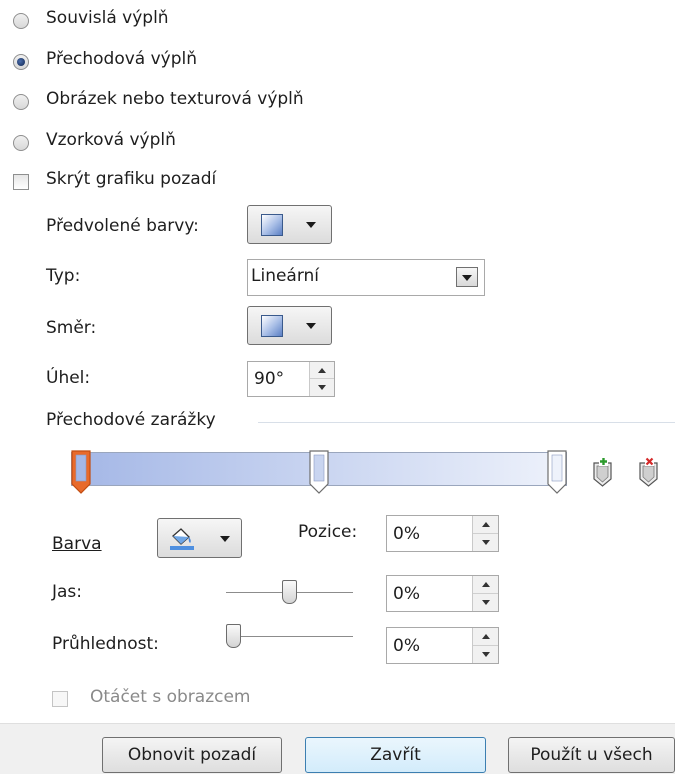  What do you see at coordinates (21, 182) in the screenshot?
I see `hide-background-checkbox` at bounding box center [21, 182].